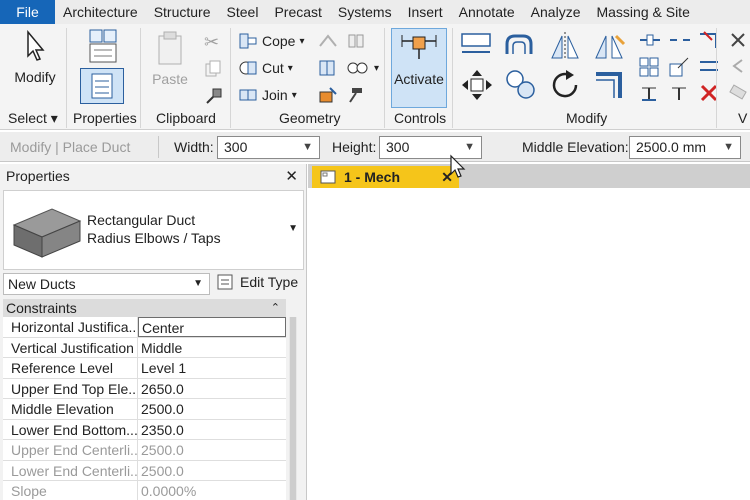 This screenshot has width=750, height=500. What do you see at coordinates (743, 118) in the screenshot?
I see `view-panel-label: V` at bounding box center [743, 118].